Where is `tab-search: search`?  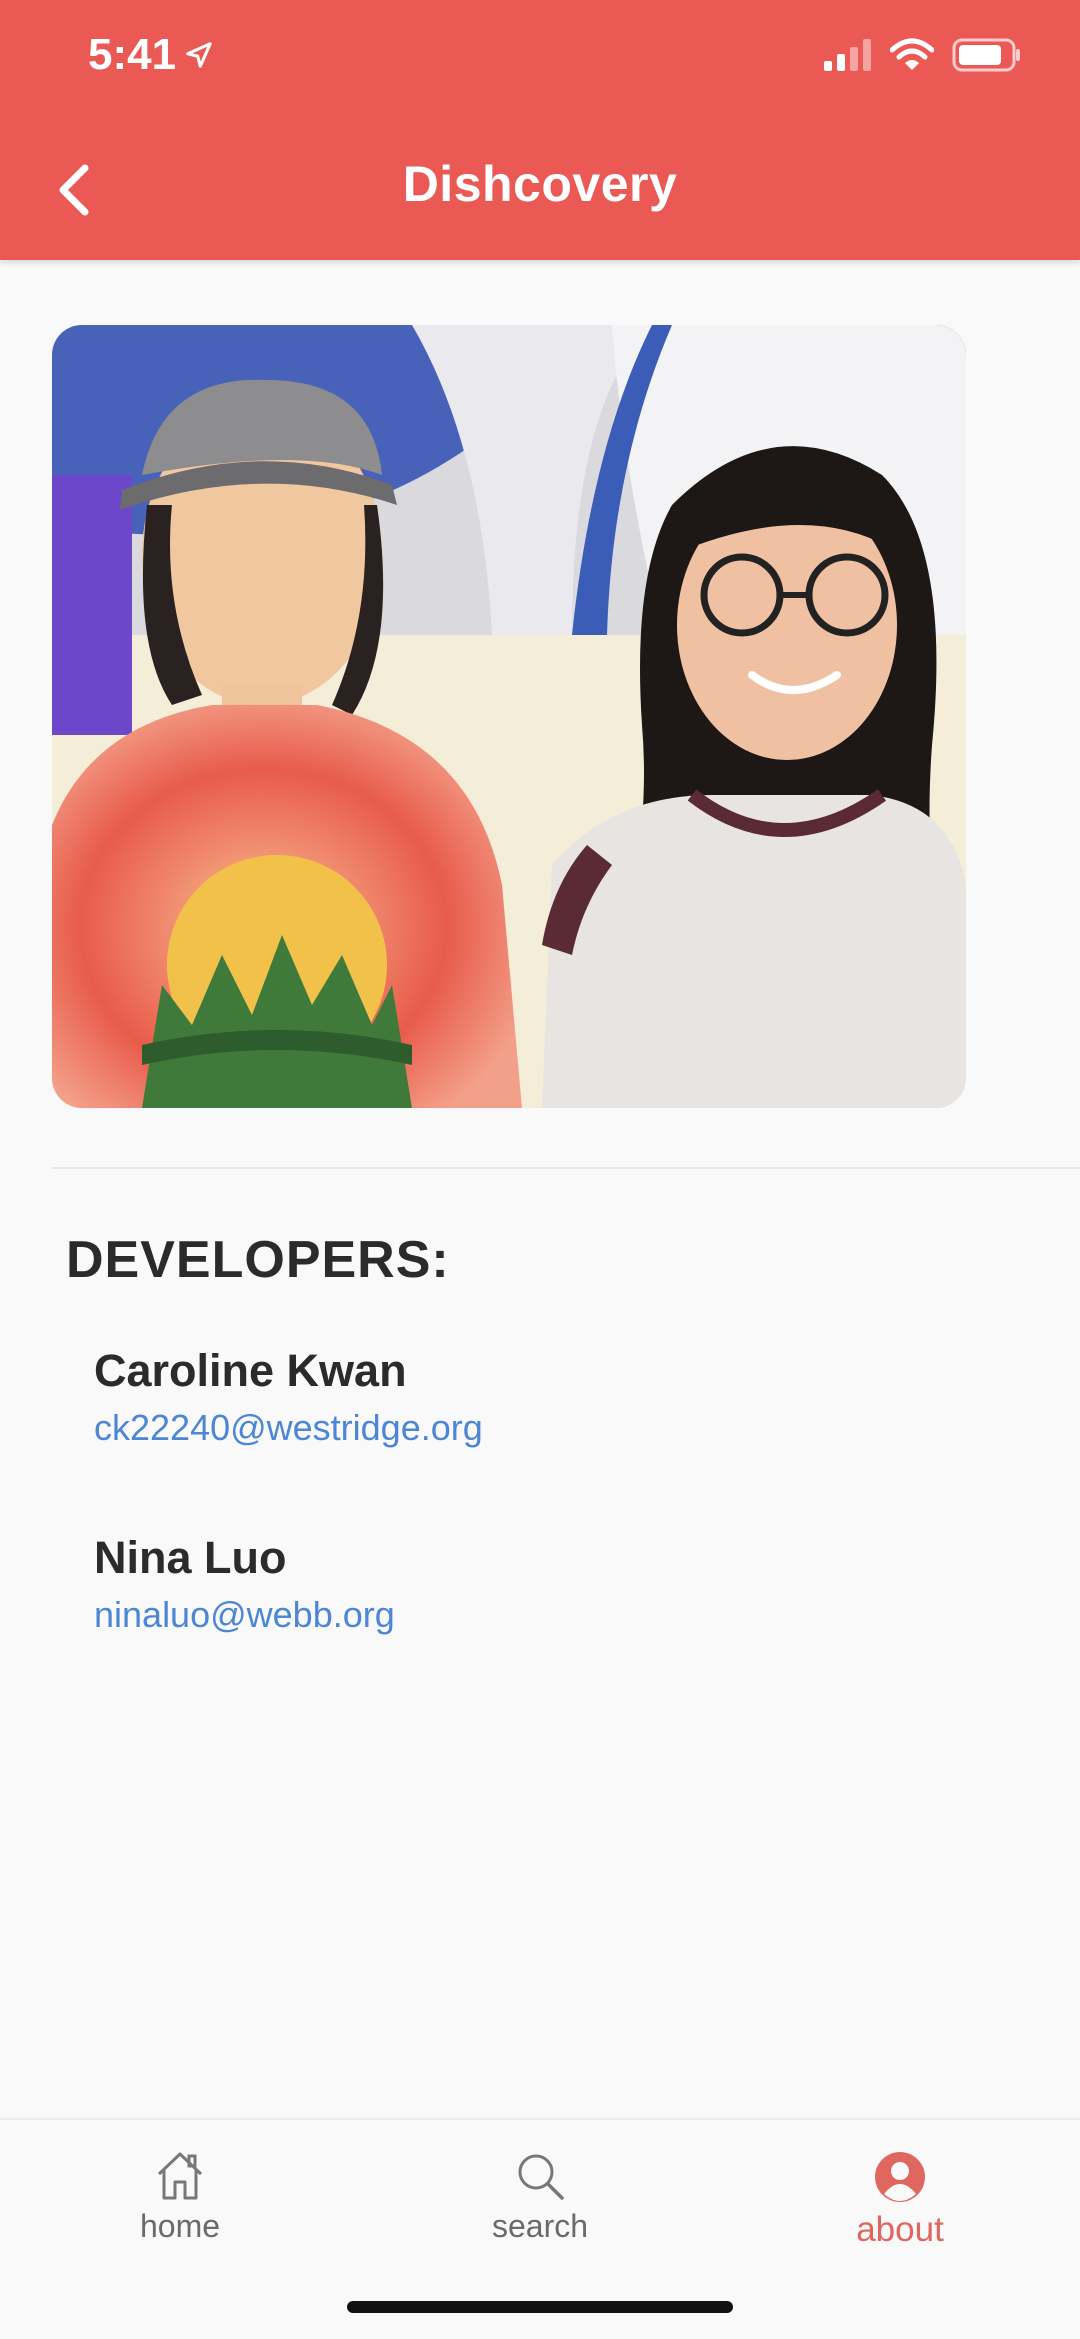 tab-search: search is located at coordinates (540, 2197).